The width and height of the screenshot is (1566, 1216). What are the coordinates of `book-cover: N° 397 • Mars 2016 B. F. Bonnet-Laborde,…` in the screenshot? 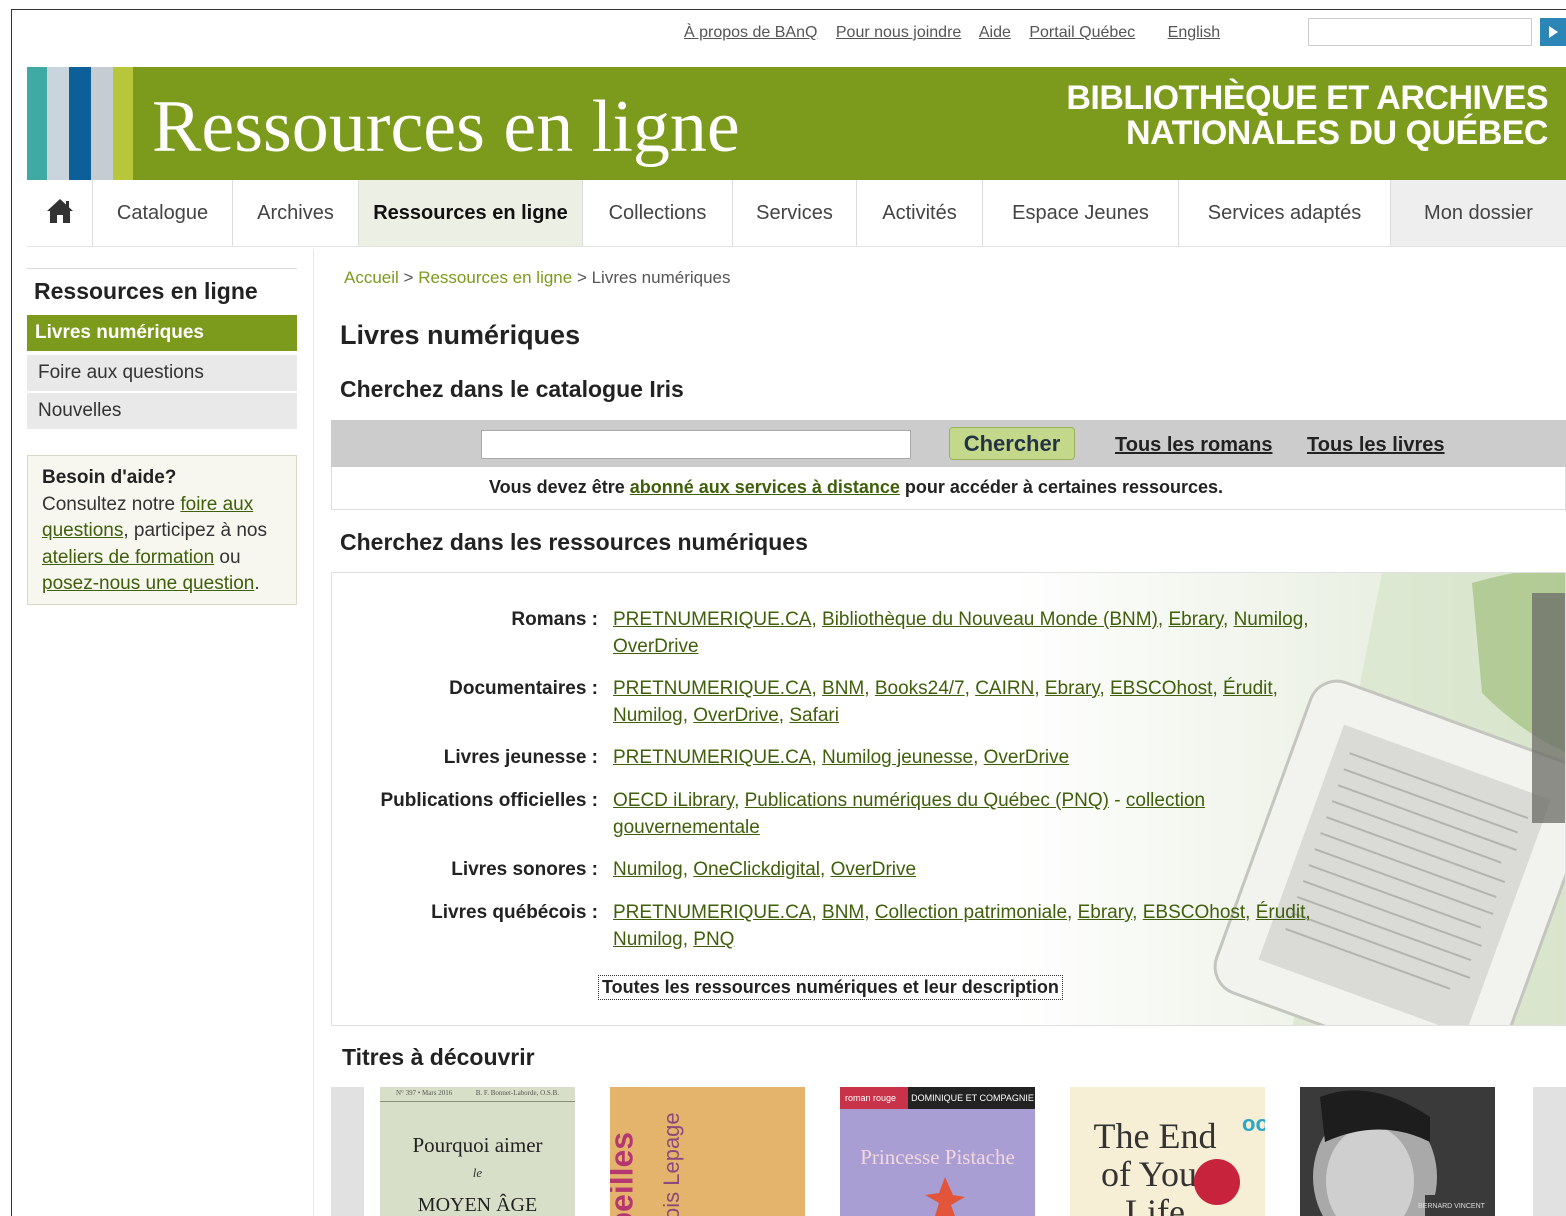 It's located at (477, 1151).